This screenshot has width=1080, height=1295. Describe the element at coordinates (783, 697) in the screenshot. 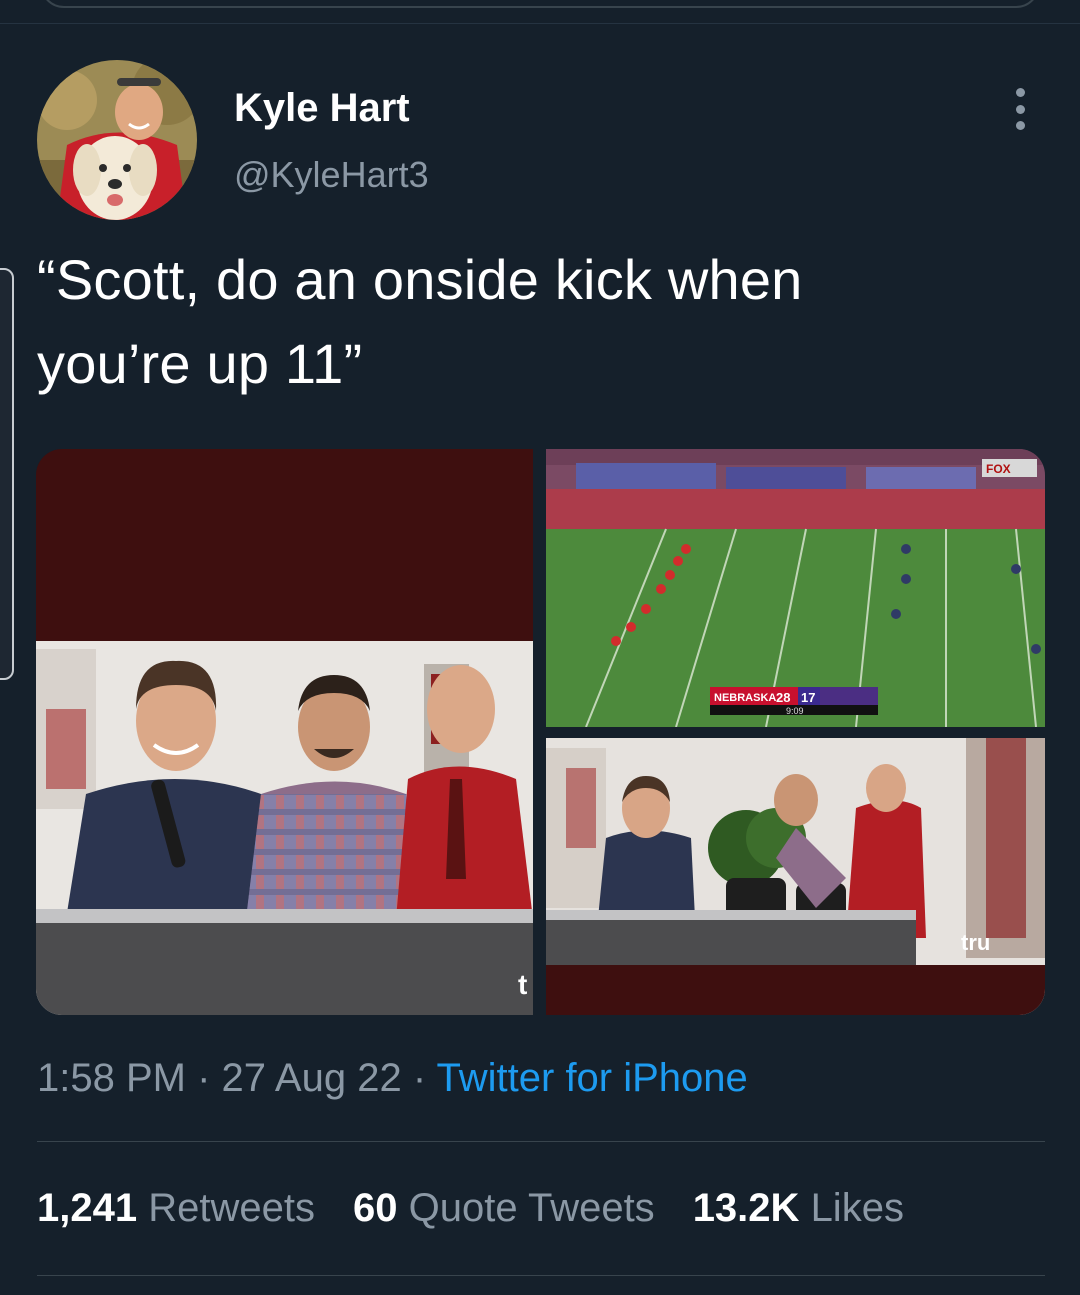

I see `scoreboard-score-1: 28` at that location.